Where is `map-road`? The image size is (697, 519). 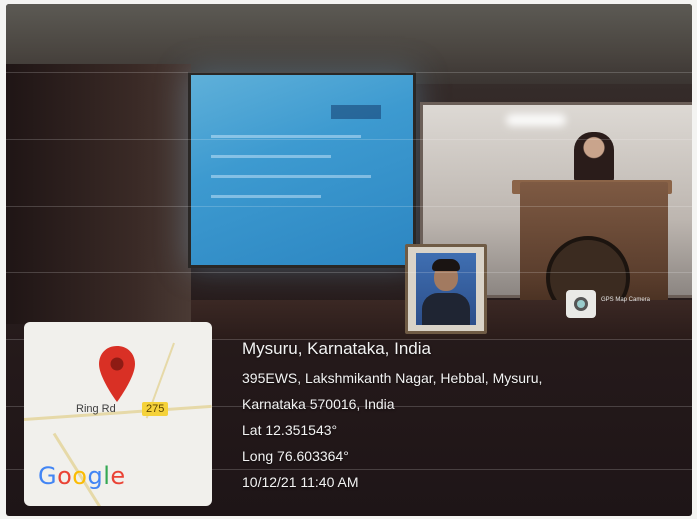
map-road is located at coordinates (118, 412).